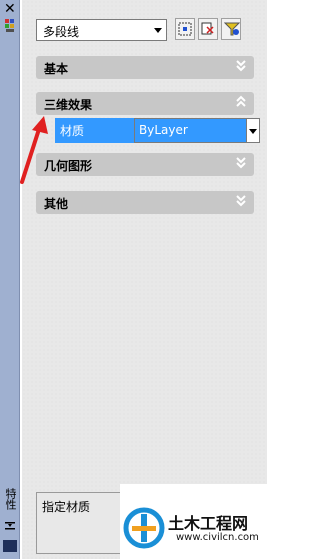 The height and width of the screenshot is (559, 320). What do you see at coordinates (101, 30) in the screenshot?
I see `object-type-select: 多段线` at bounding box center [101, 30].